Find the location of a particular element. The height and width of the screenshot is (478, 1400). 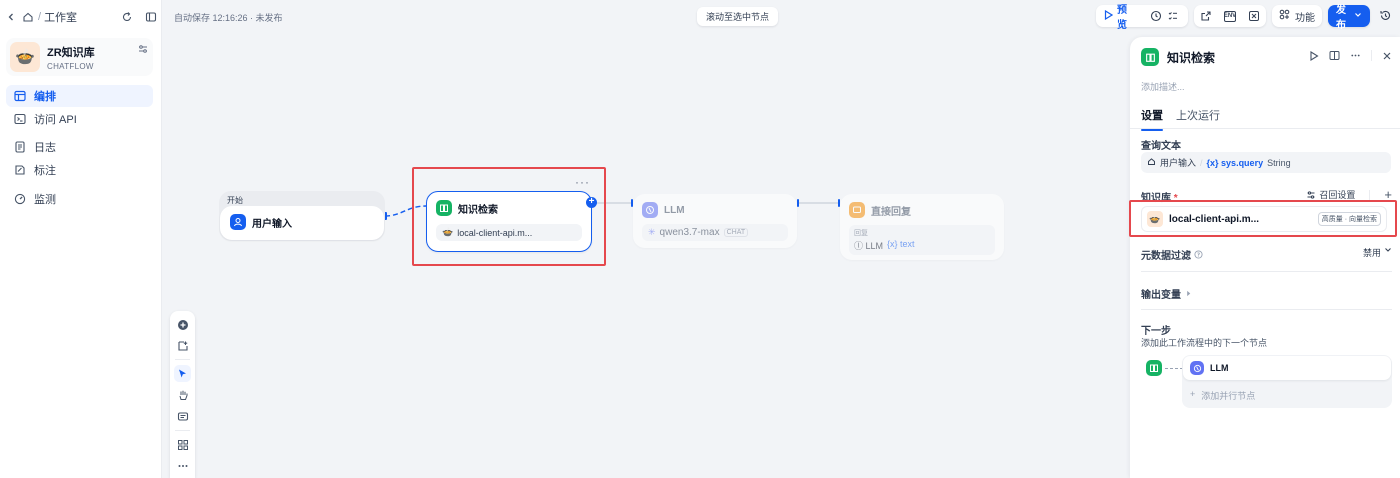

terminal-icon is located at coordinates (20, 119).